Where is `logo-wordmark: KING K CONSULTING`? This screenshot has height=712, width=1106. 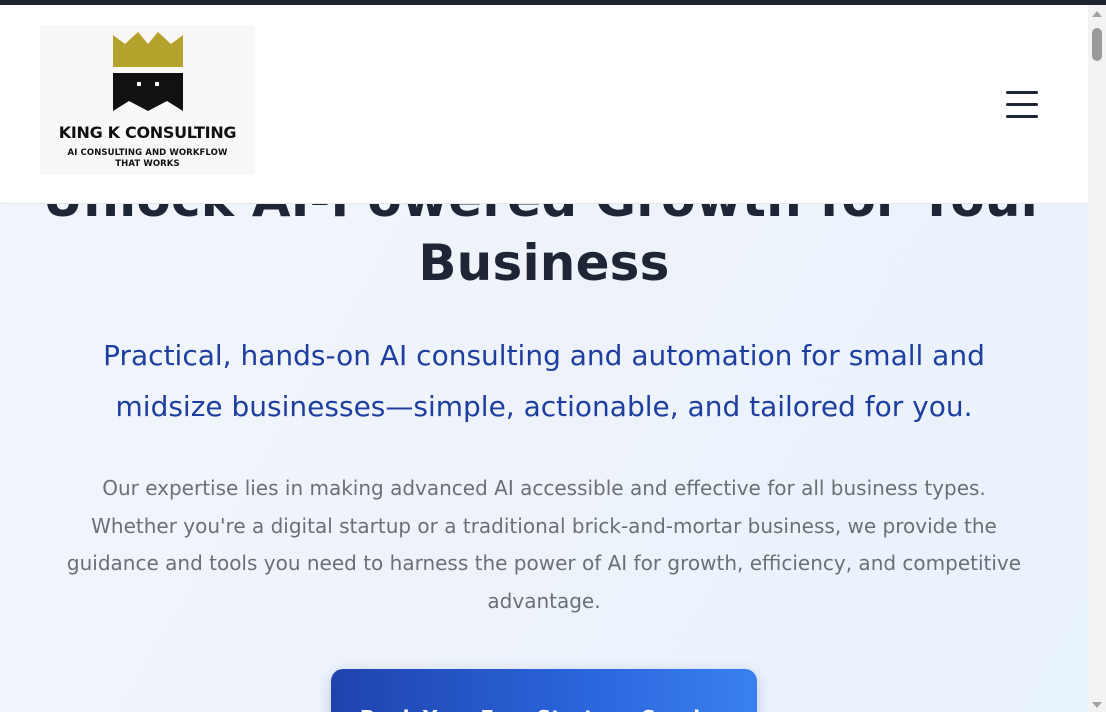 logo-wordmark: KING K CONSULTING is located at coordinates (147, 132).